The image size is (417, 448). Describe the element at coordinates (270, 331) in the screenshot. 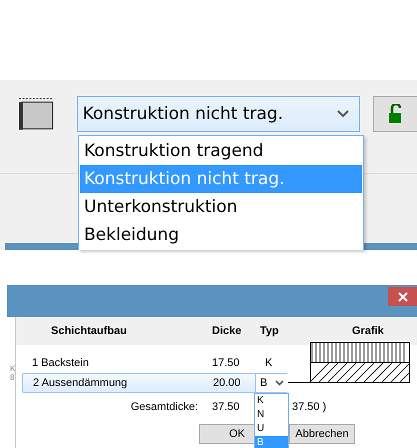

I see `column-header: Typ` at that location.